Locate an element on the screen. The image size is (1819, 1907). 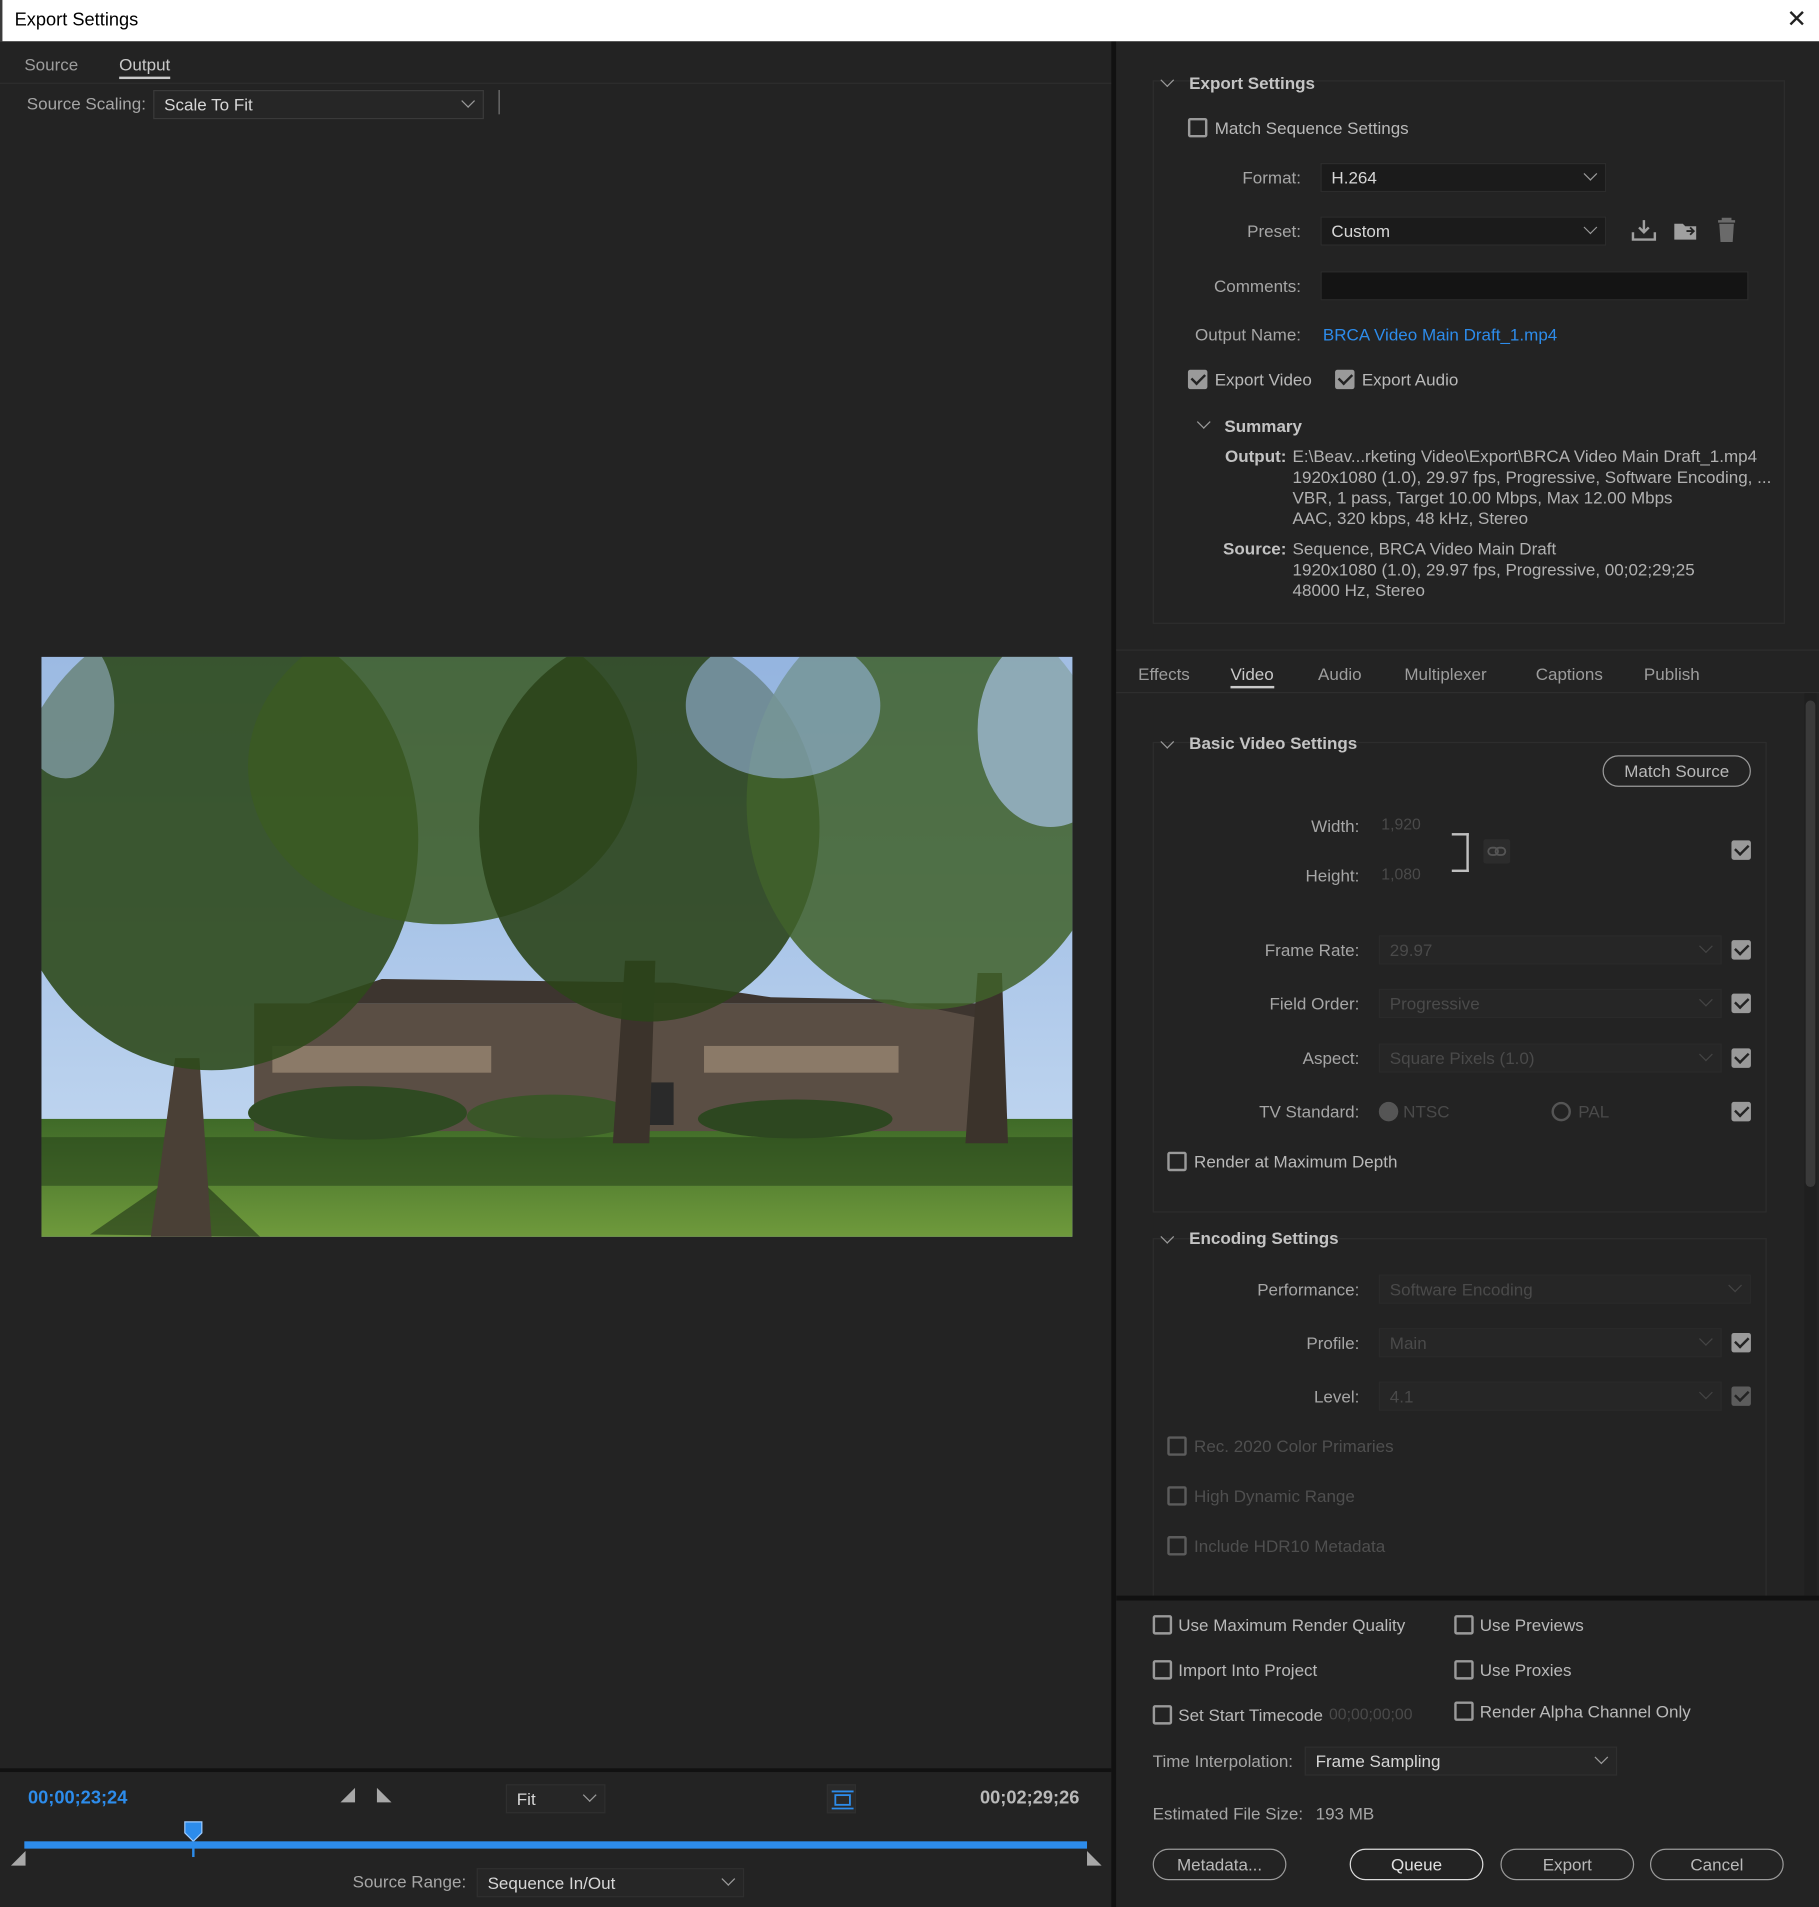
export-audio-checkbox is located at coordinates (1345, 379).